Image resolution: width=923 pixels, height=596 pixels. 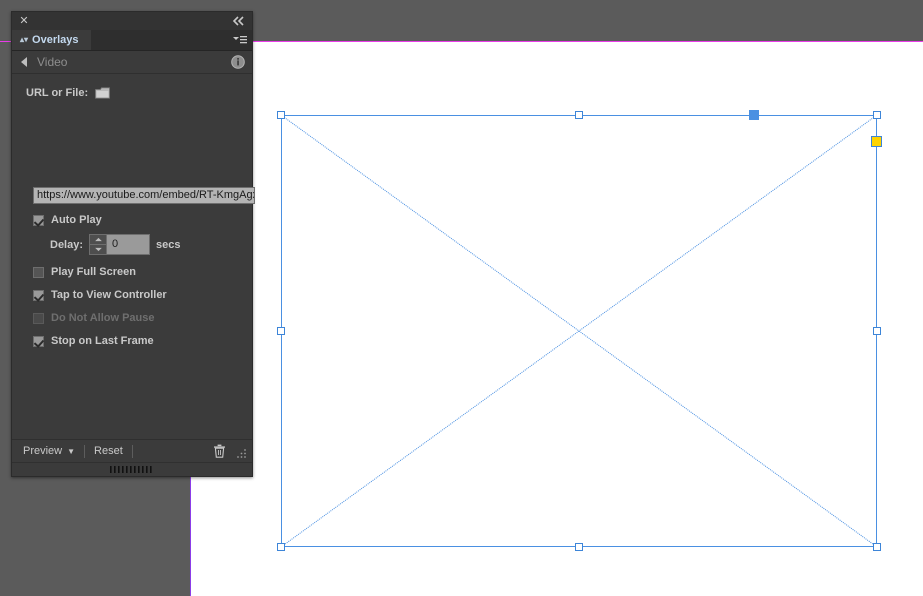 What do you see at coordinates (239, 21) in the screenshot?
I see `collapse-double-left-icon` at bounding box center [239, 21].